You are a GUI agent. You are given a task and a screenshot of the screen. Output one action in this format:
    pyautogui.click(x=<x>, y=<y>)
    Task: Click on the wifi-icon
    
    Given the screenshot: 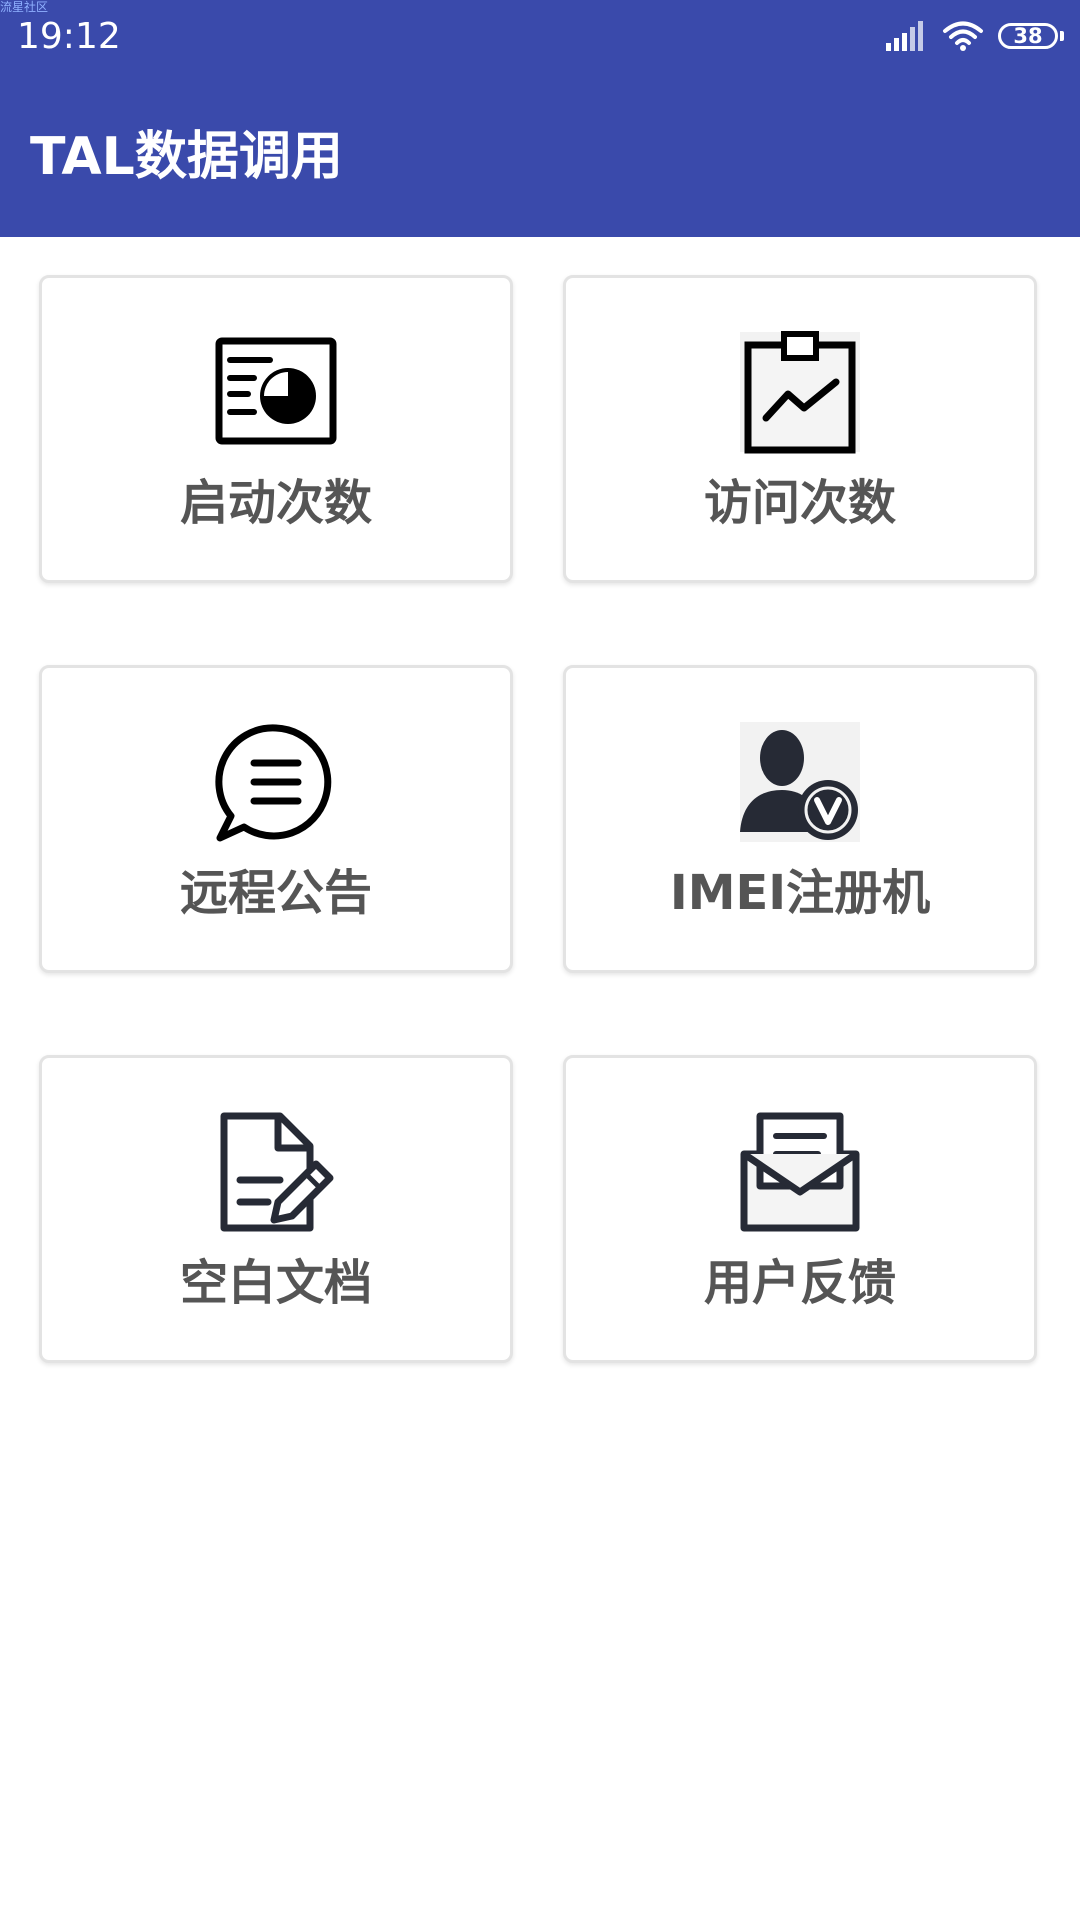 What is the action you would take?
    pyautogui.click(x=963, y=36)
    